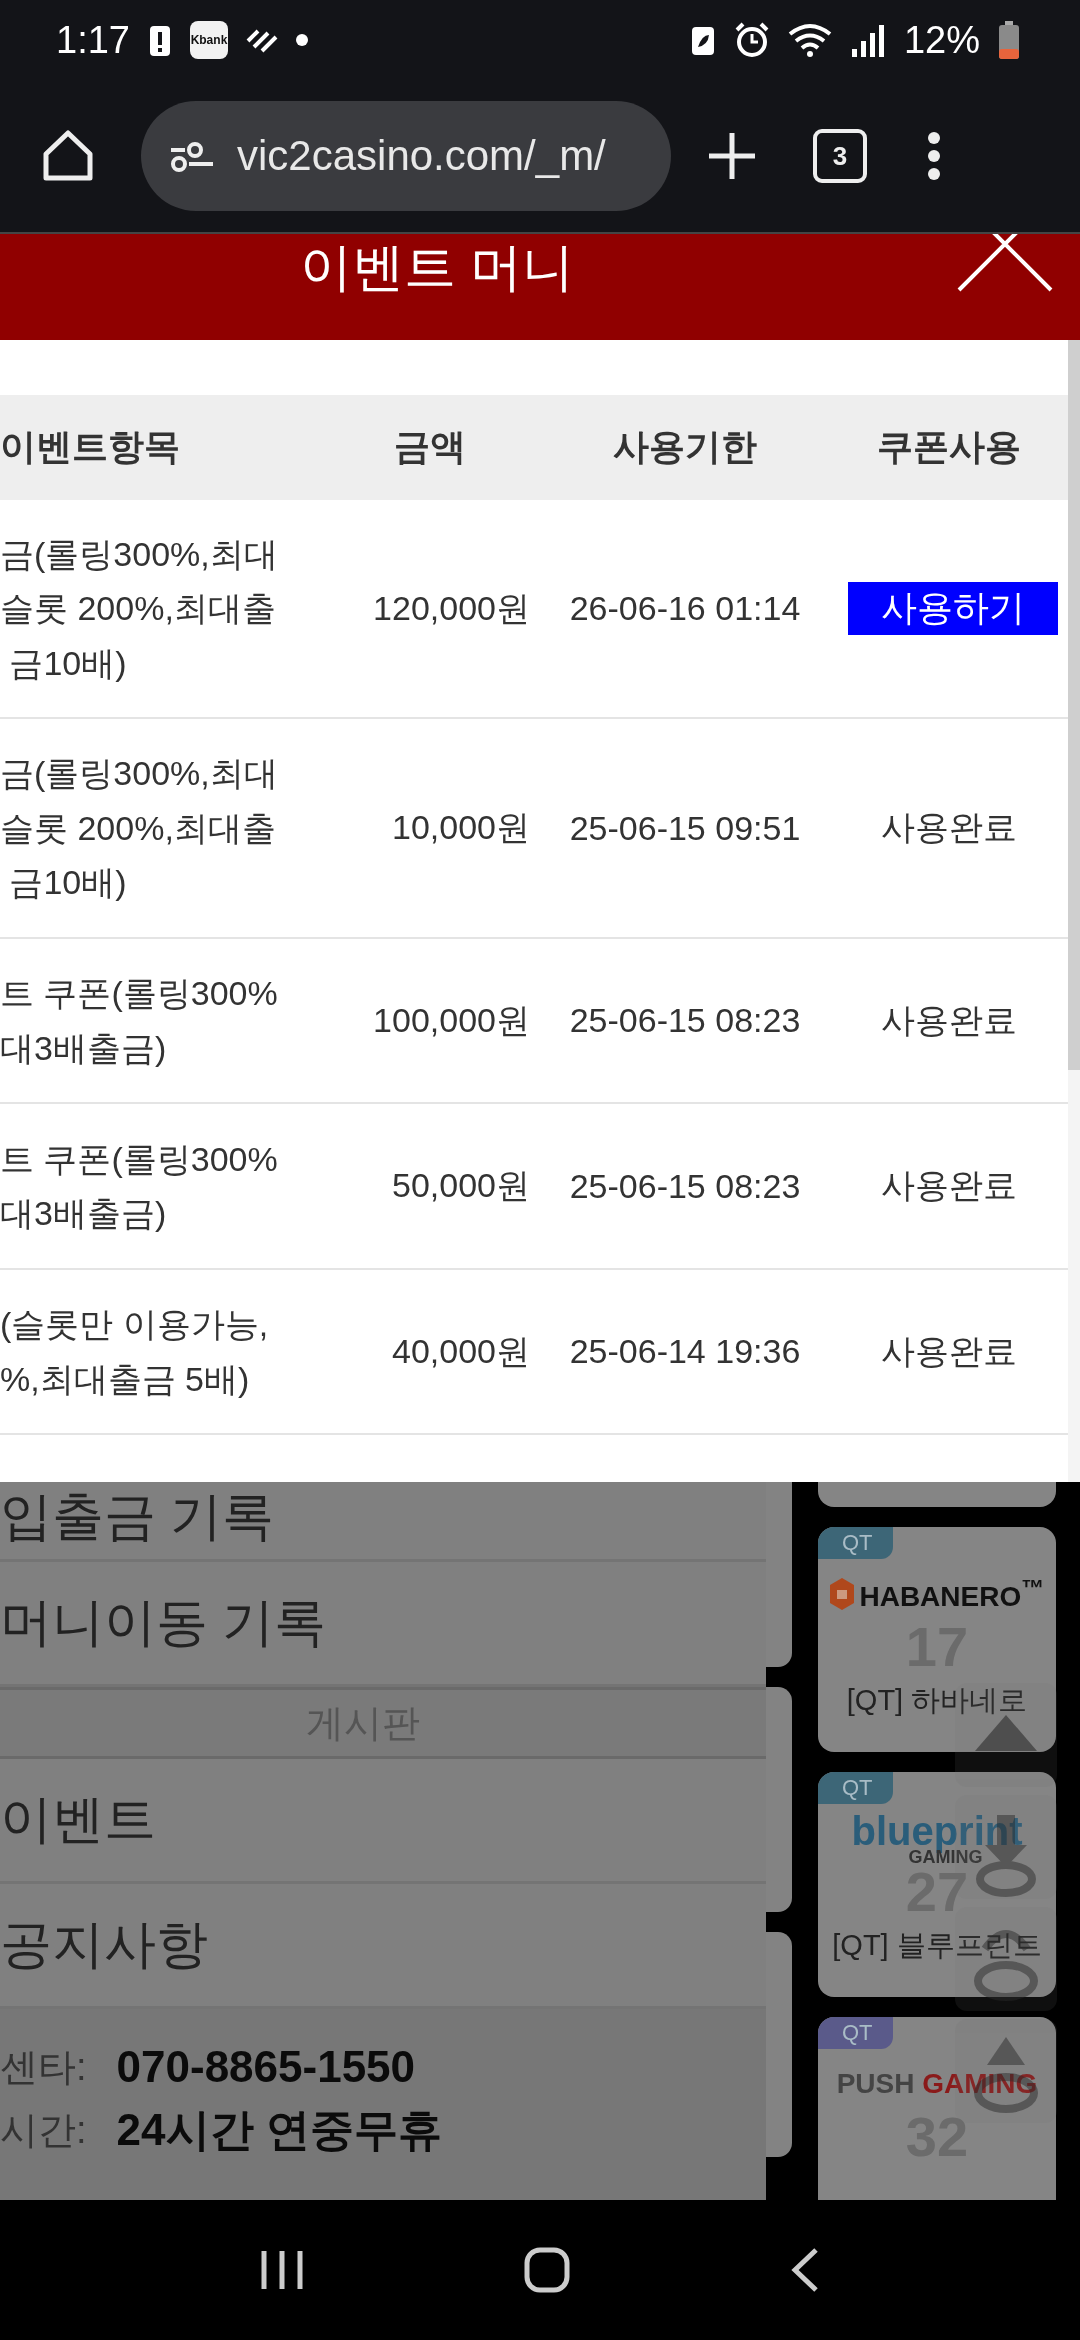  I want to click on contact-value: 24시간 연중무휴, so click(279, 2129).